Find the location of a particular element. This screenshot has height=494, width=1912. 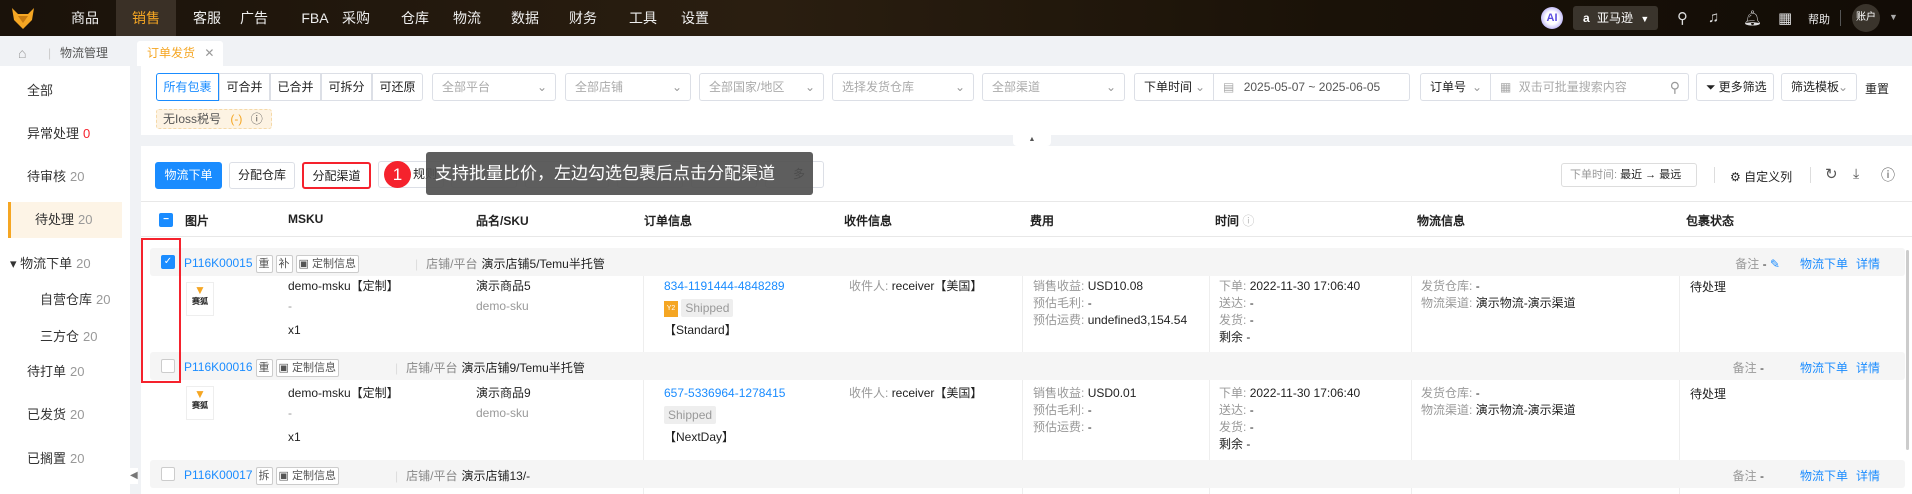

search-type-select: 订单号 ⌄ is located at coordinates (1455, 87).